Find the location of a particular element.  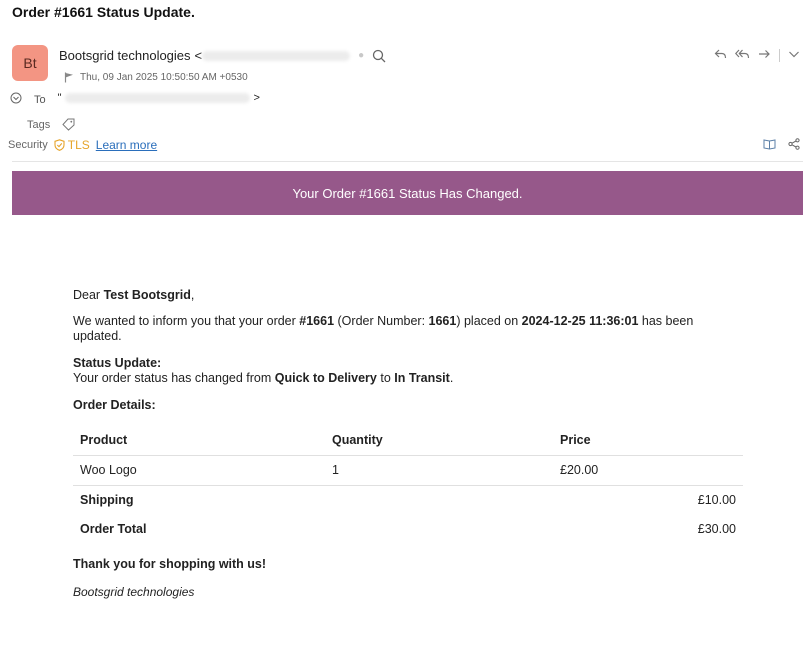

actions-divider is located at coordinates (779, 55).